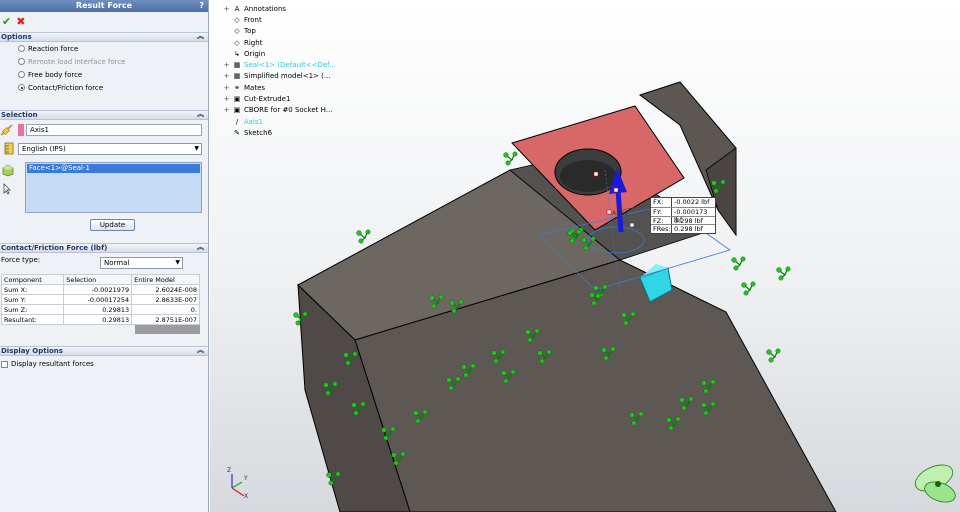 The image size is (960, 512). I want to click on force-type-select: Normal ▼, so click(141, 263).